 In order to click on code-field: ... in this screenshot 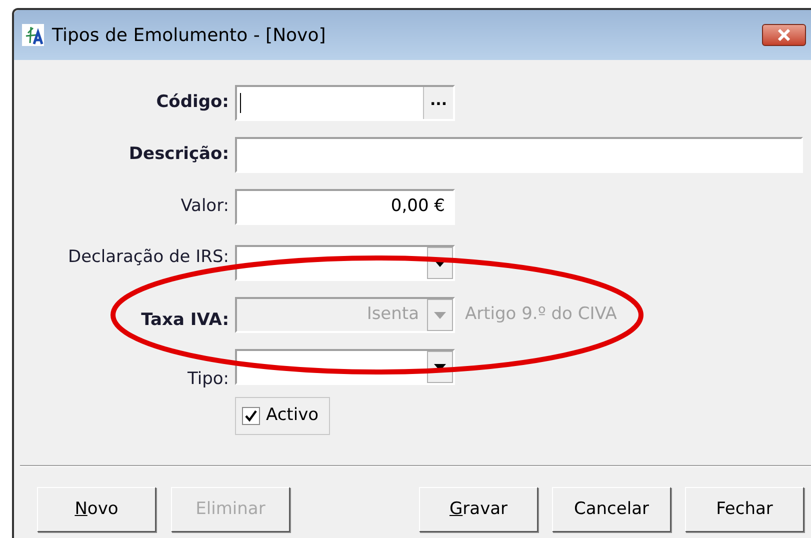, I will do `click(345, 103)`.